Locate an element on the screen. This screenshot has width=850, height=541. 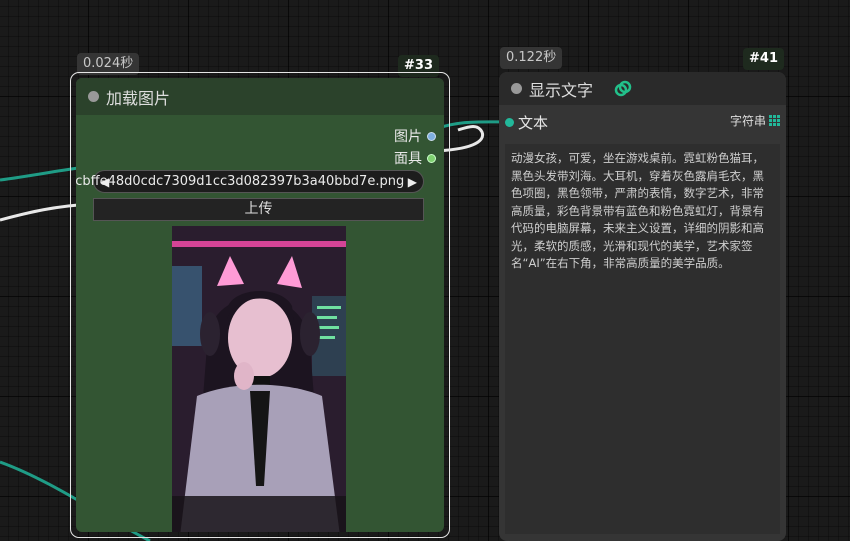
type-label: 字符串 is located at coordinates (755, 120).